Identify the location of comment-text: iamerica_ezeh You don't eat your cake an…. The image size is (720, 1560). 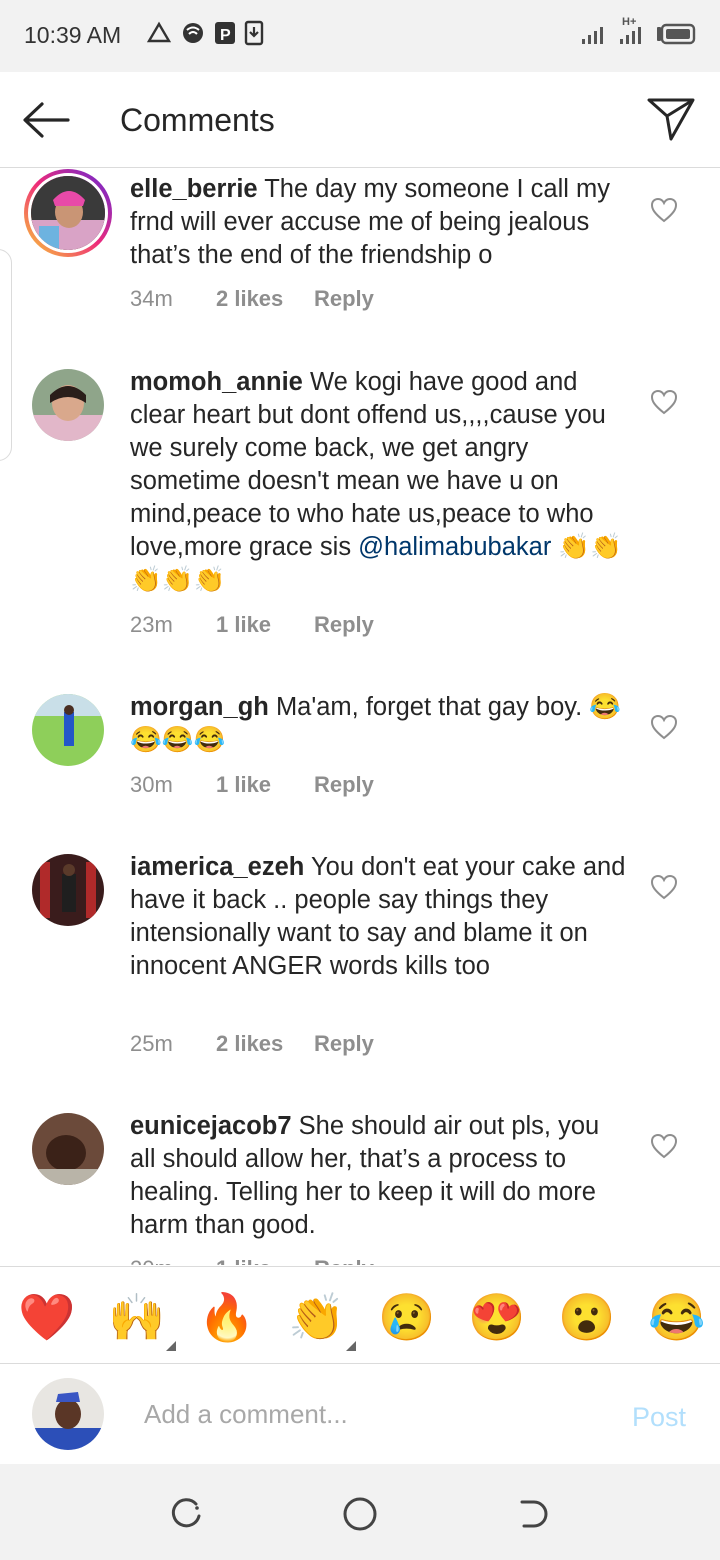
(380, 917).